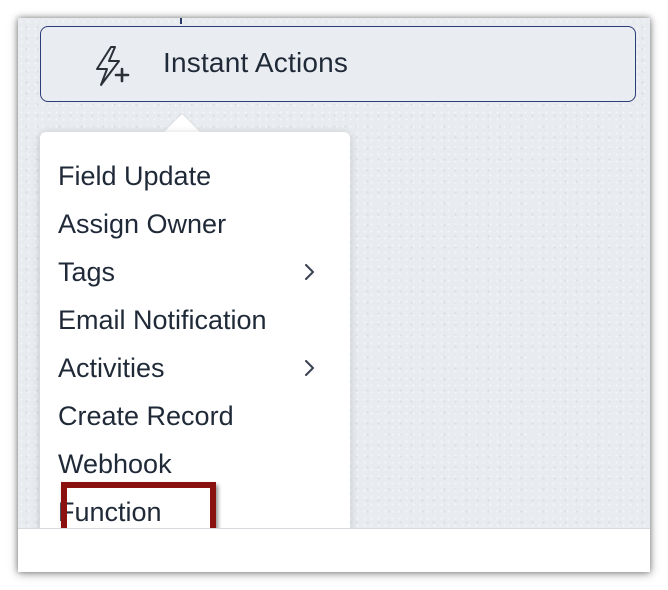 The width and height of the screenshot is (668, 590). I want to click on menu-item-assign-owner: Assign Owner, so click(189, 224).